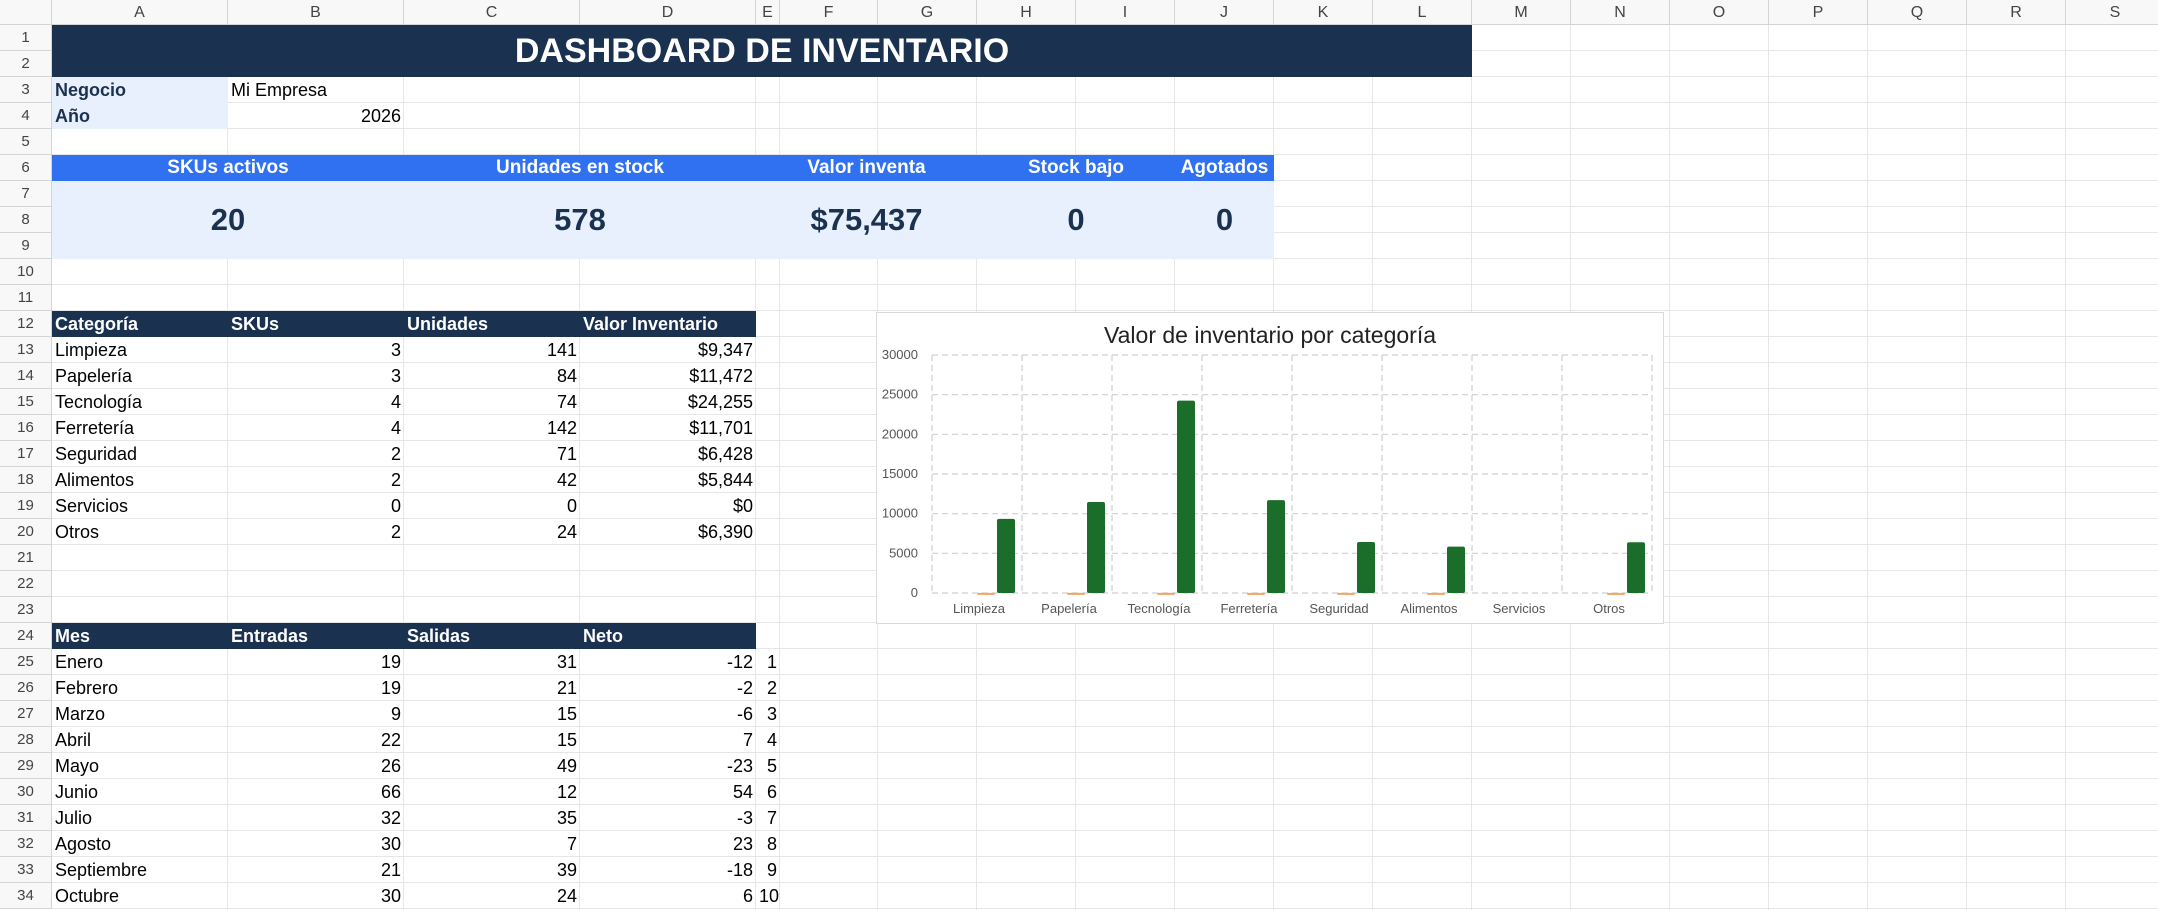  What do you see at coordinates (140, 844) in the screenshot?
I see `month-table-cell: Agosto` at bounding box center [140, 844].